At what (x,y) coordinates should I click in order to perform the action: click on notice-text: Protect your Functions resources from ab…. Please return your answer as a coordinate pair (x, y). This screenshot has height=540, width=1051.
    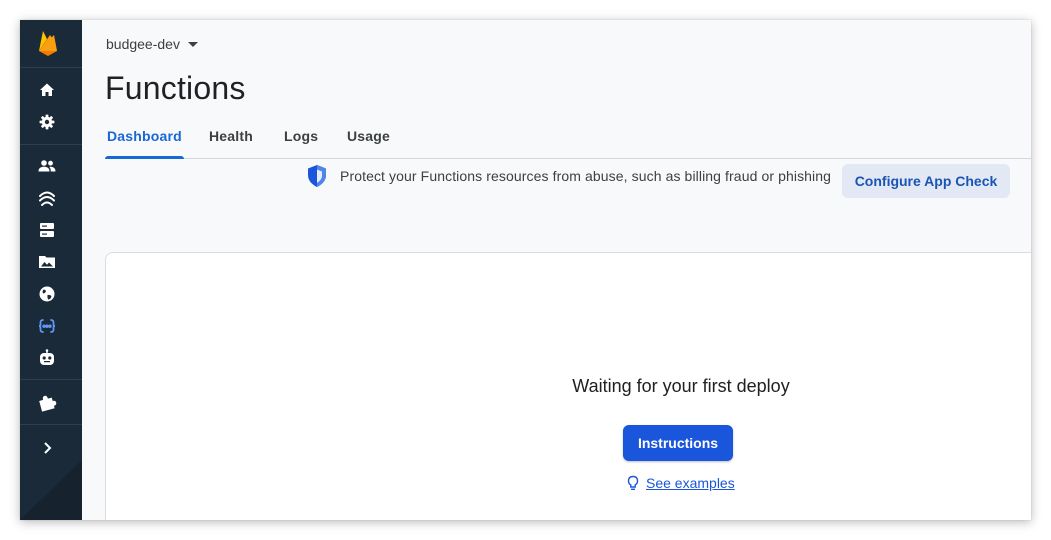
    Looking at the image, I should click on (586, 176).